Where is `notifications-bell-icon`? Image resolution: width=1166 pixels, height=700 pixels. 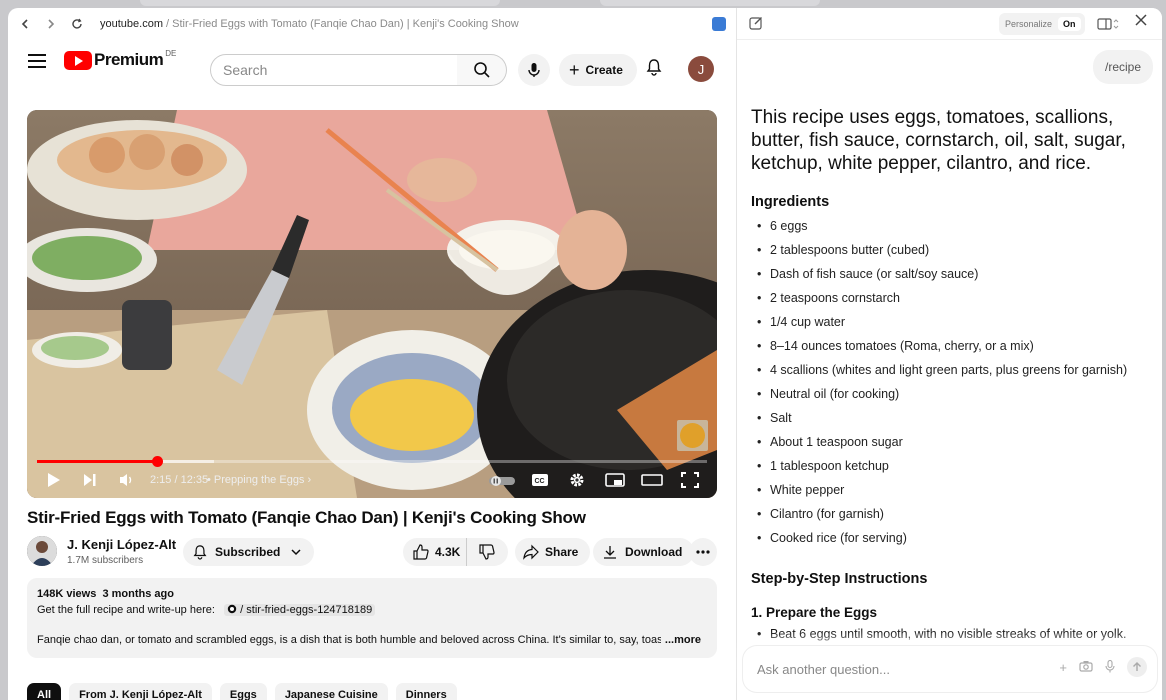 notifications-bell-icon is located at coordinates (654, 69).